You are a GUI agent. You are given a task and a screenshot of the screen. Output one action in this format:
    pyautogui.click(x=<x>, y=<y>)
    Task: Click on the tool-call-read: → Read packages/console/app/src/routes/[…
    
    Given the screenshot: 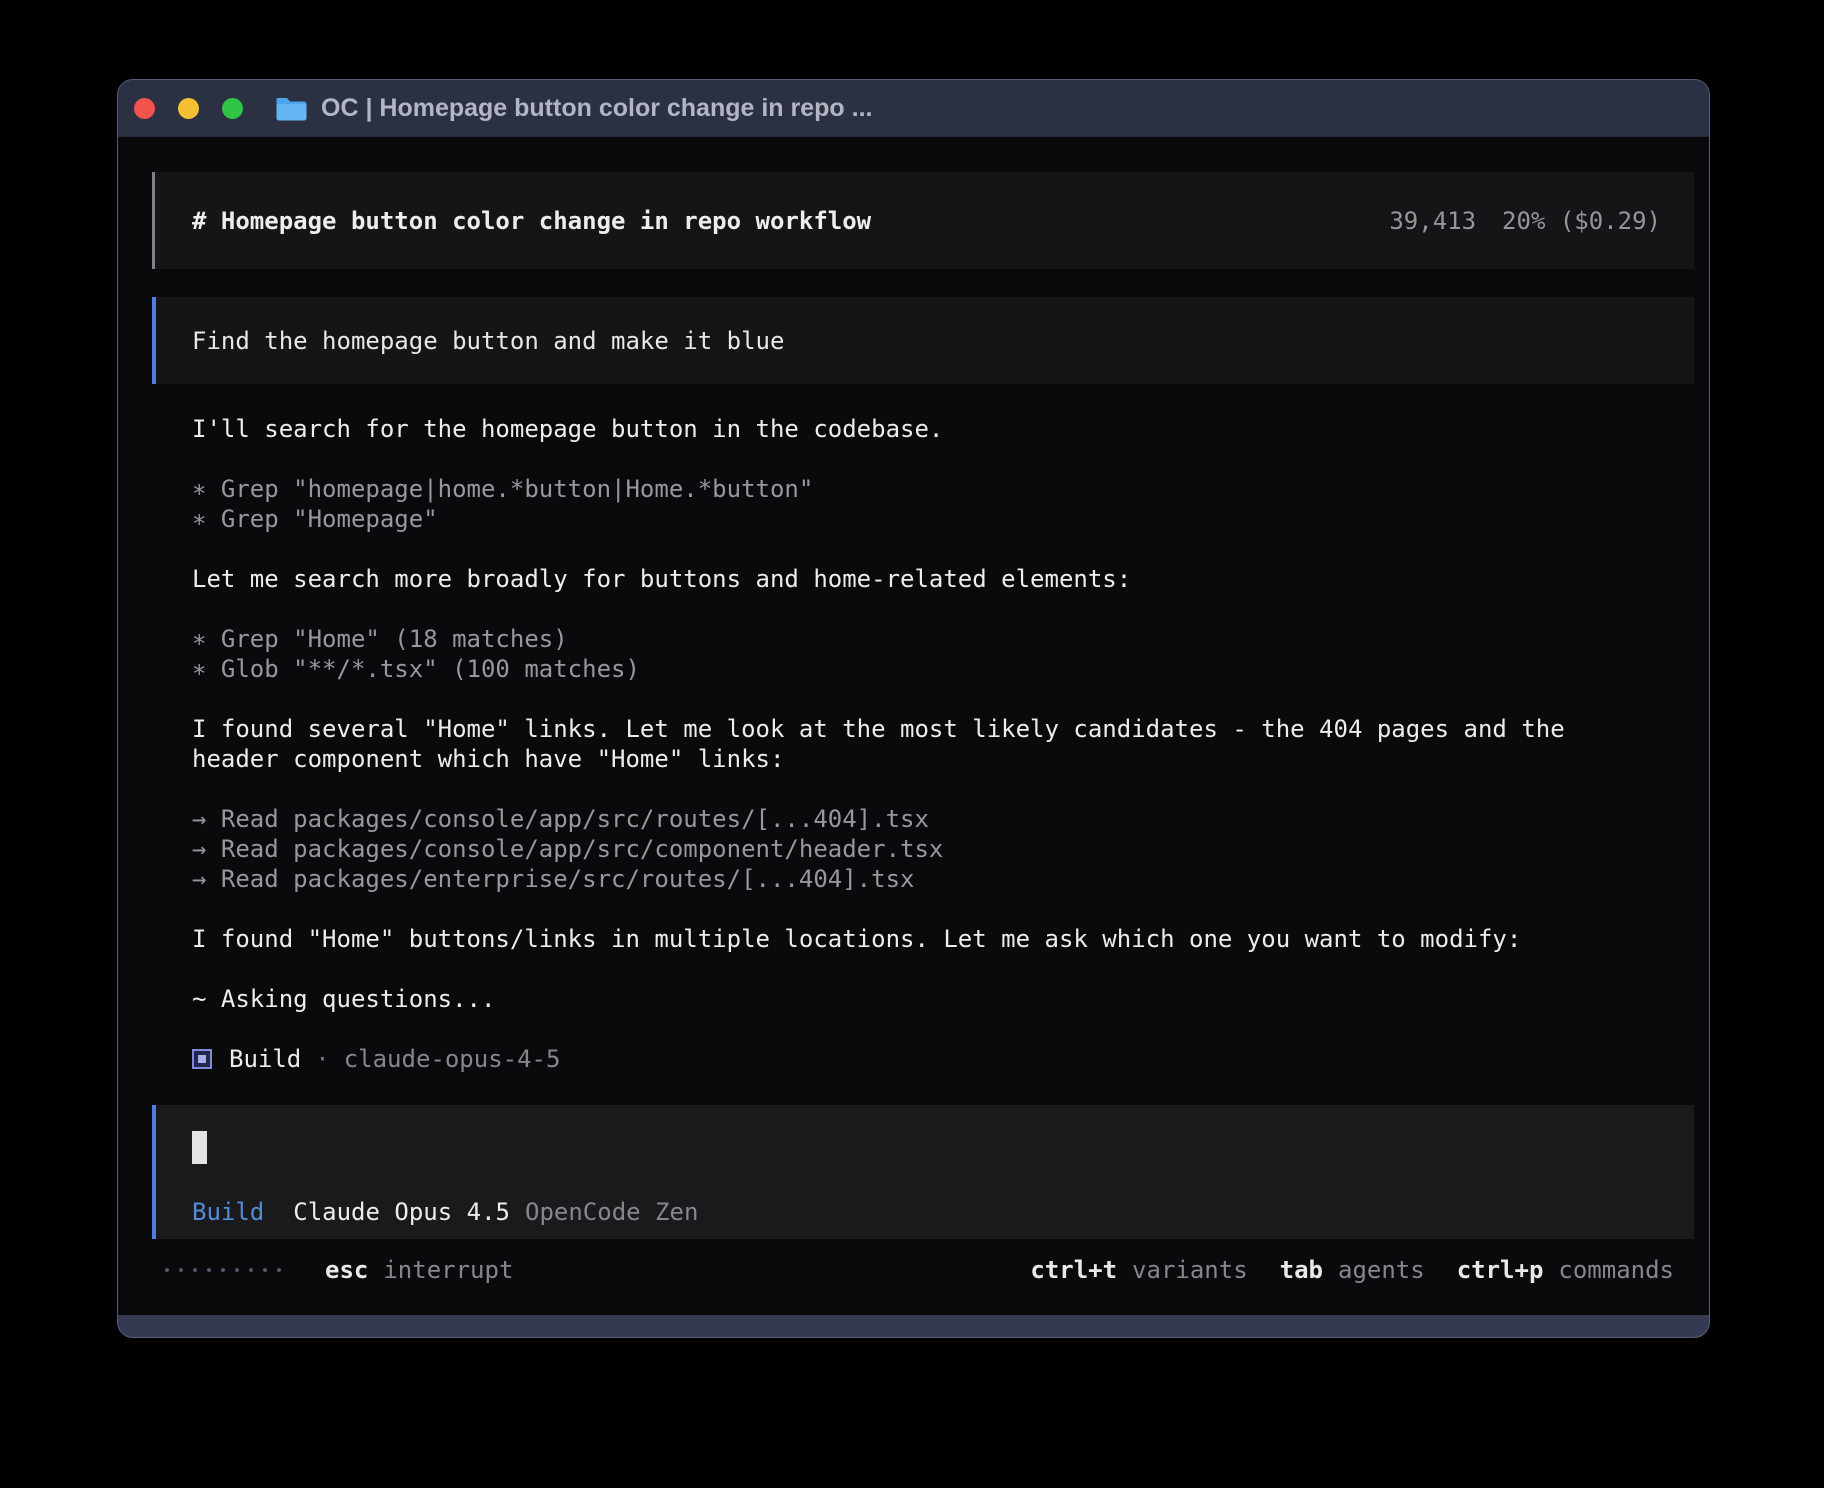 What is the action you would take?
    pyautogui.click(x=560, y=819)
    